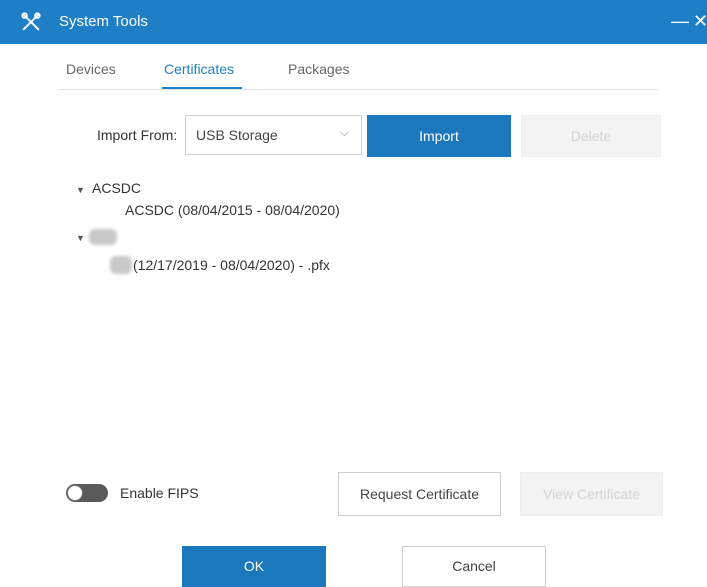  I want to click on window-title: System Tools, so click(103, 21).